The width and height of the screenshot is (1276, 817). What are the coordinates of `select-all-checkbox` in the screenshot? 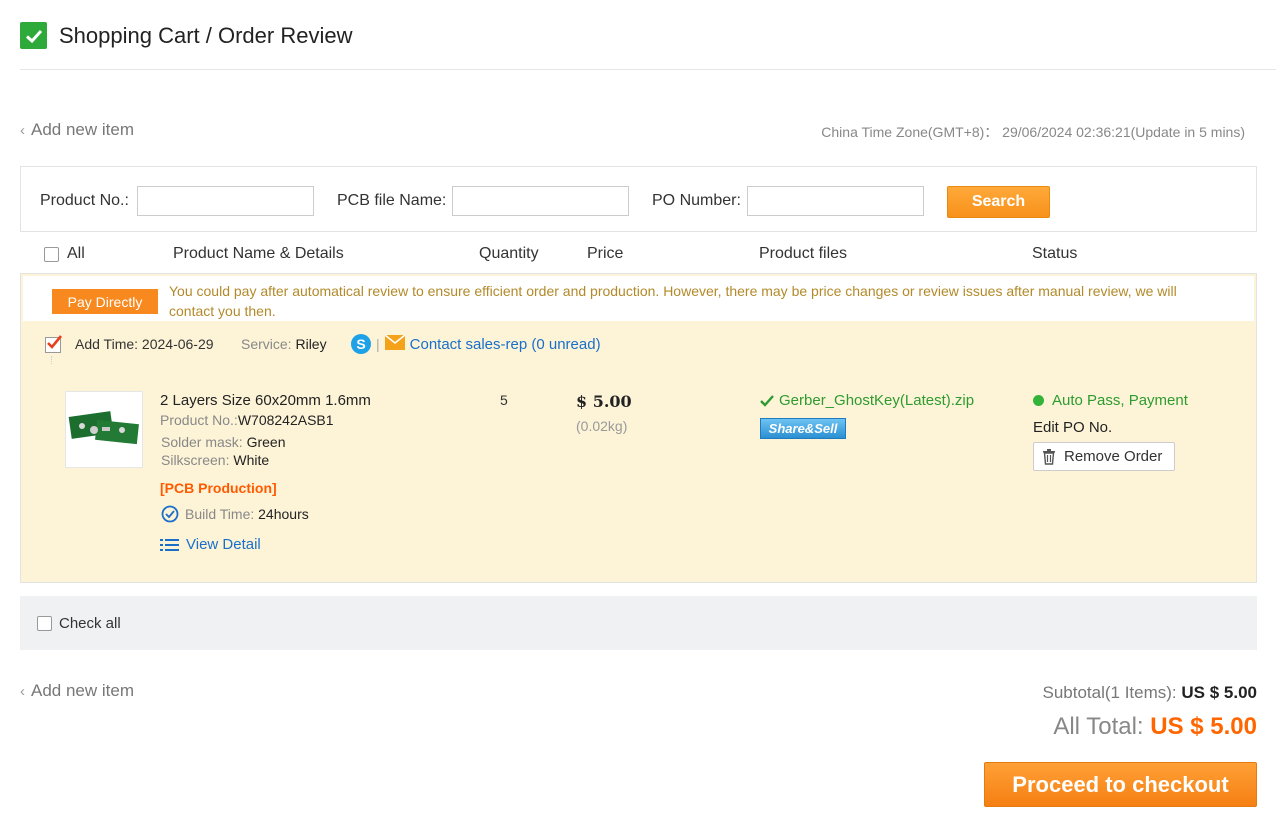 It's located at (51, 254).